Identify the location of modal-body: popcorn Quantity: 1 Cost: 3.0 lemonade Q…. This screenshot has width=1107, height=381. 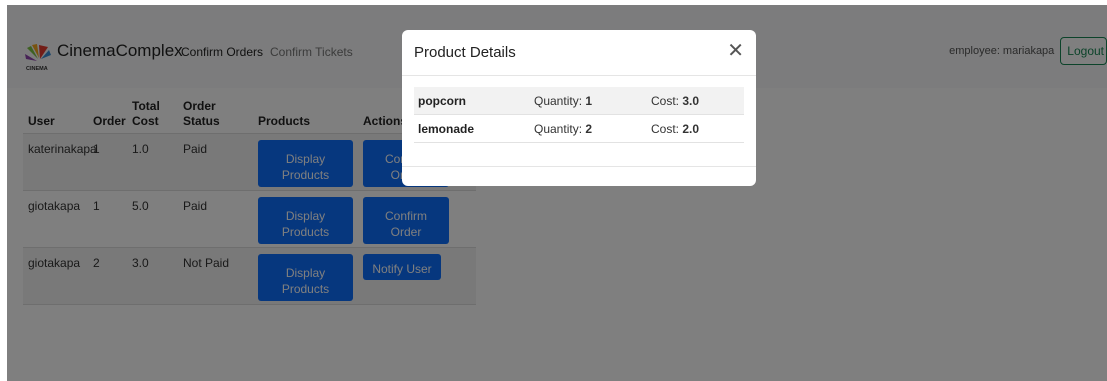
(579, 109).